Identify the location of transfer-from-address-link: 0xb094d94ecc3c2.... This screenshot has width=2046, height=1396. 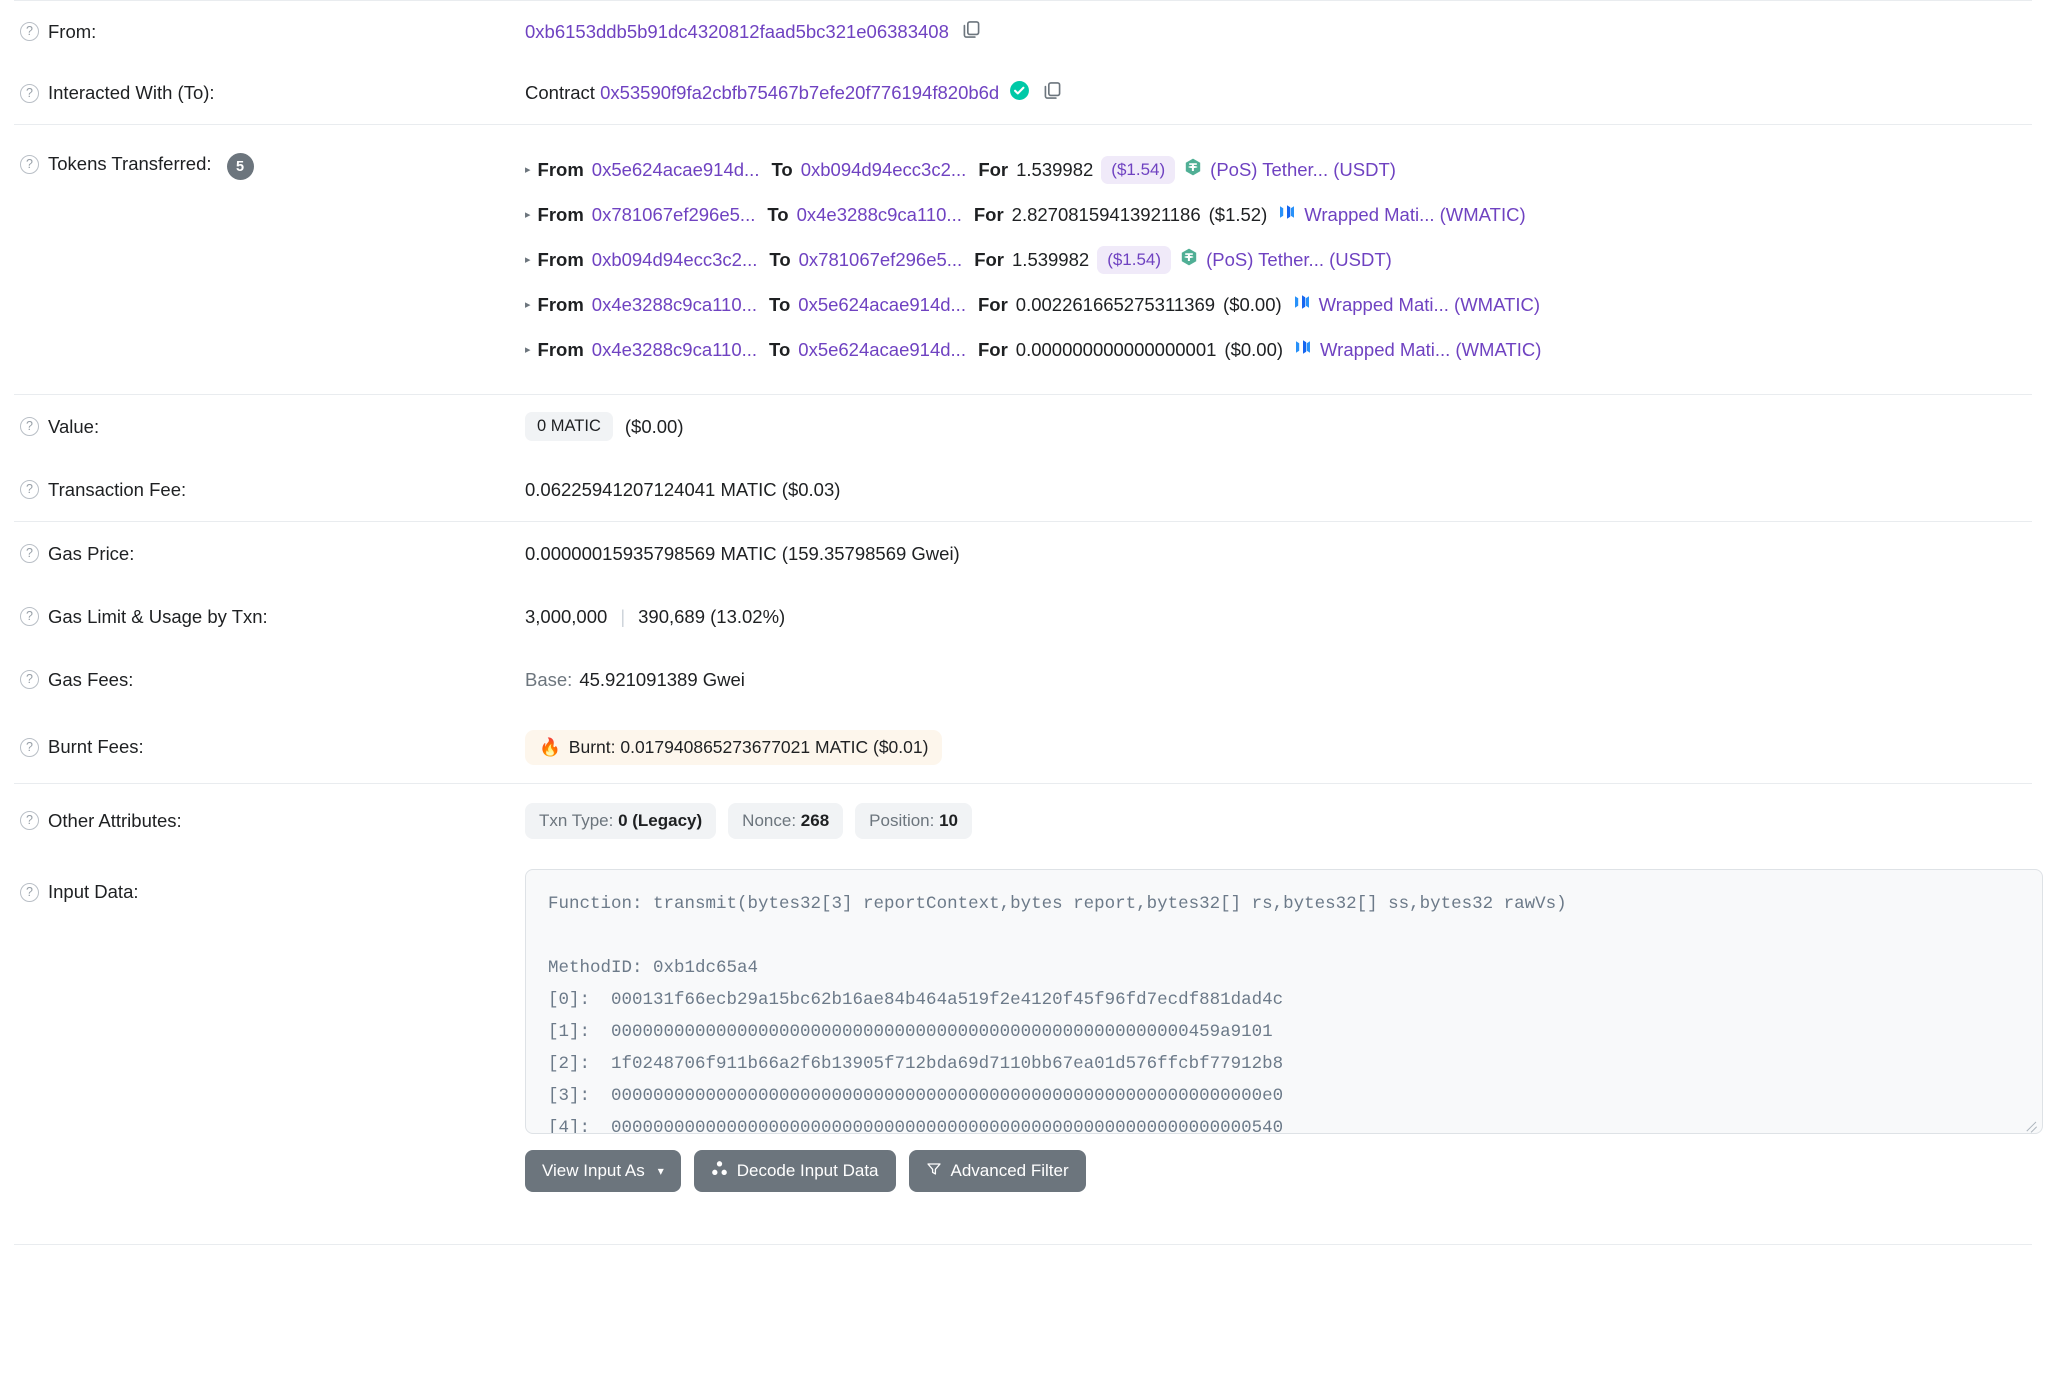
(675, 260).